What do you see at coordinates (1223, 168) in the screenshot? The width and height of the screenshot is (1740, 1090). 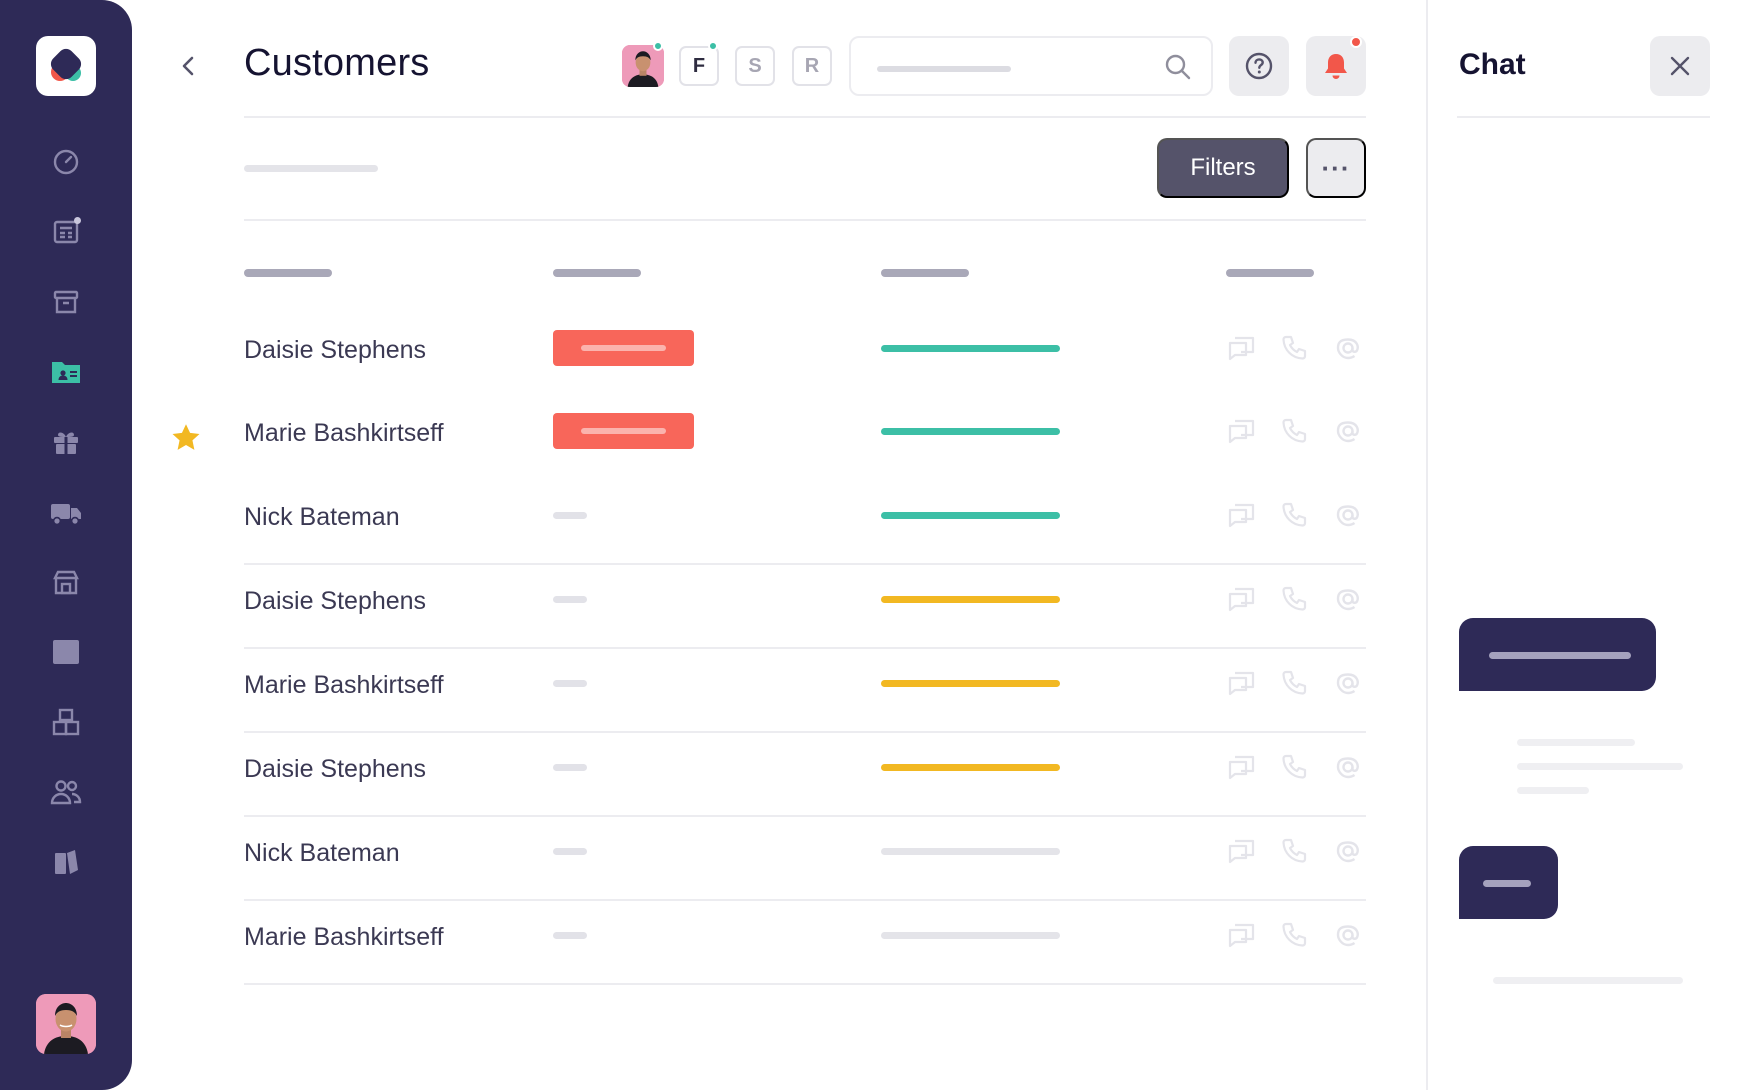 I see `filters-button: Filters` at bounding box center [1223, 168].